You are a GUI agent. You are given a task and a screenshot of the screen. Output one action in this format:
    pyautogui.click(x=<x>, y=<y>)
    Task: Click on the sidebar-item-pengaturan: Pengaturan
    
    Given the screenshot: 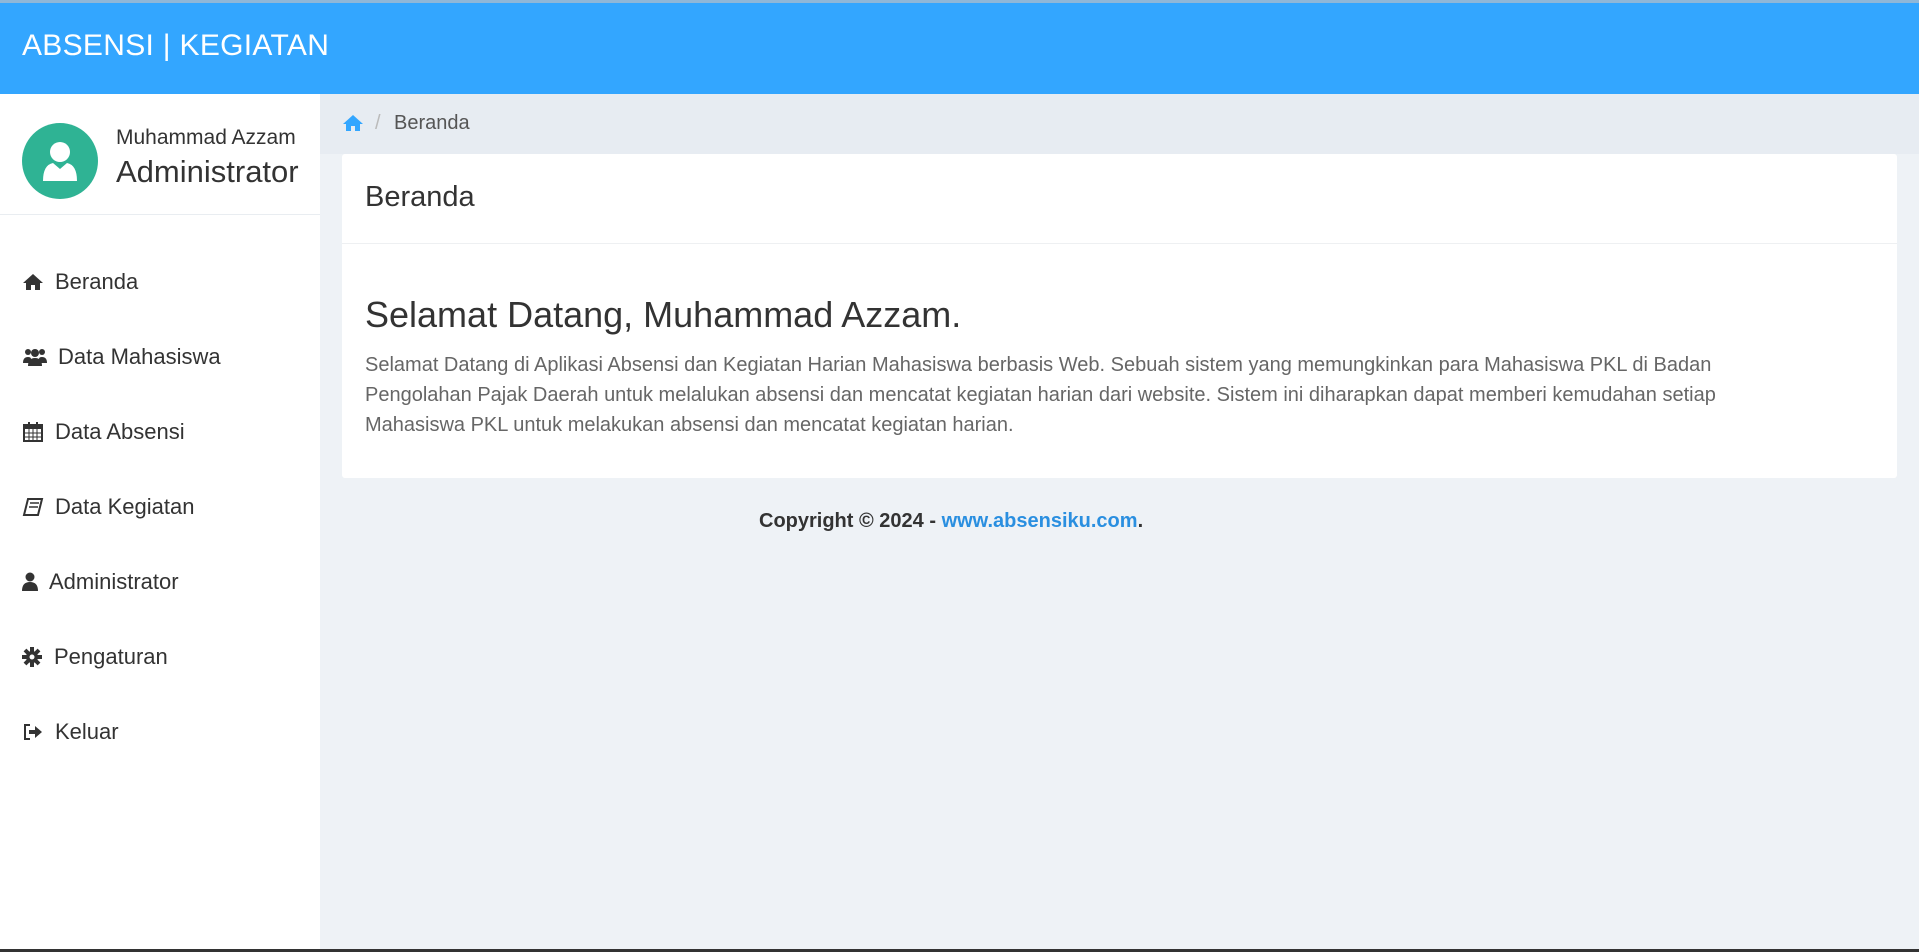 What is the action you would take?
    pyautogui.click(x=160, y=657)
    